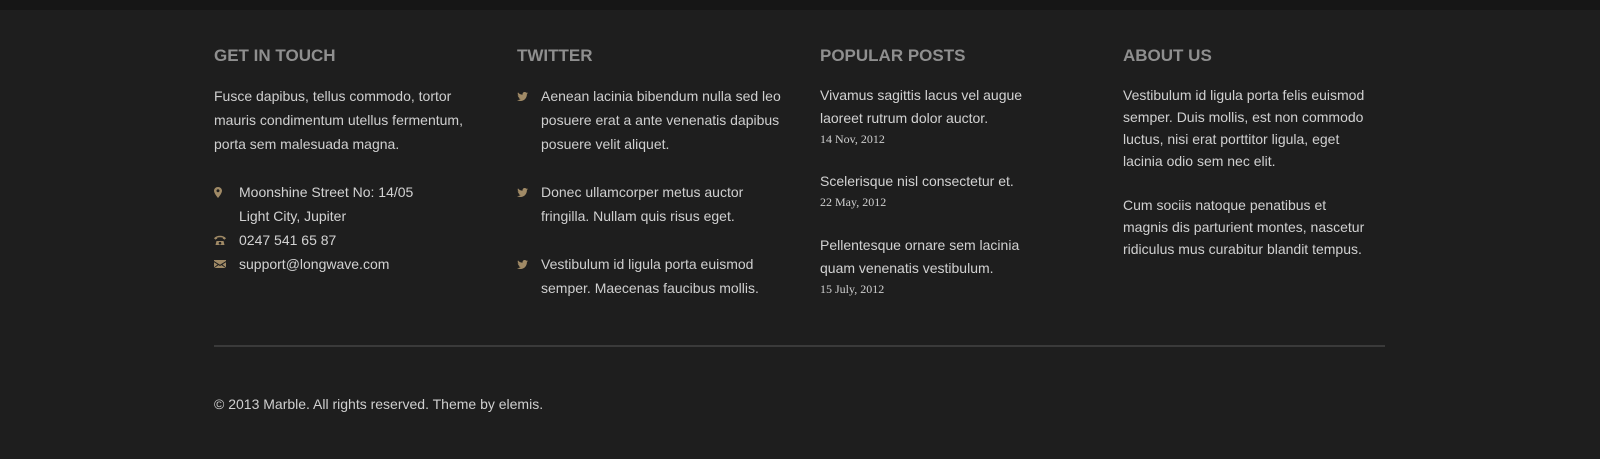 Image resolution: width=1600 pixels, height=459 pixels. I want to click on popular-posts-heading: POPULAR POSTS, so click(893, 55).